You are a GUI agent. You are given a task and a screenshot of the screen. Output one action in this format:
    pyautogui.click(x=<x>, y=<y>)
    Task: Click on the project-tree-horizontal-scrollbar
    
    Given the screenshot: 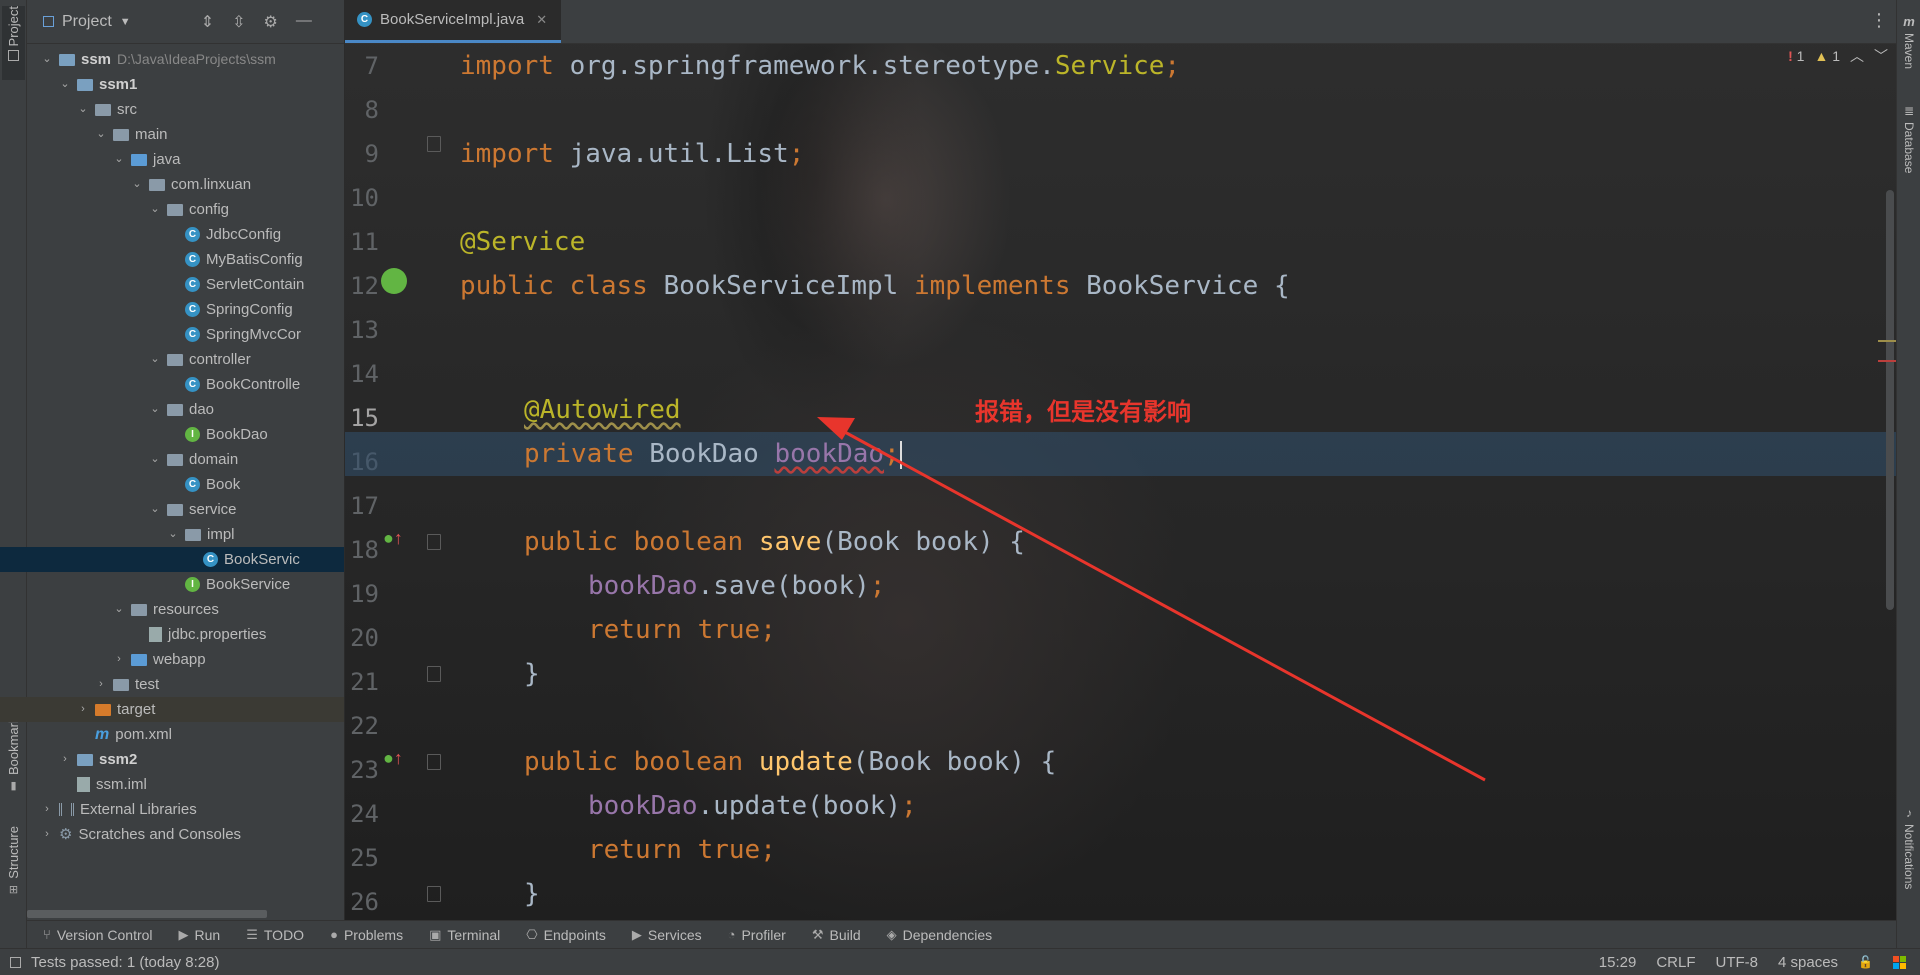 What is the action you would take?
    pyautogui.click(x=147, y=914)
    